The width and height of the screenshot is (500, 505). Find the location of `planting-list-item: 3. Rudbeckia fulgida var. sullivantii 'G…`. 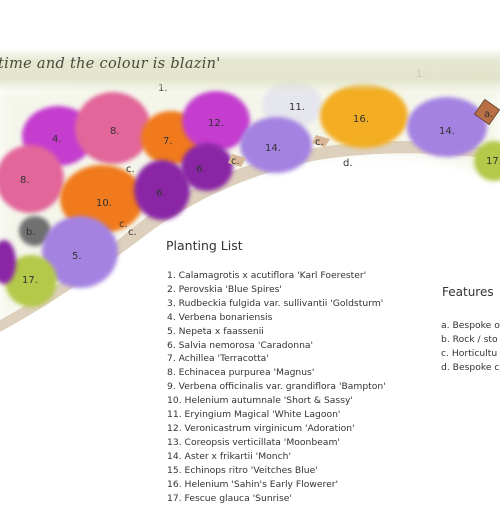

planting-list-item: 3. Rudbeckia fulgida var. sullivantii 'G… is located at coordinates (276, 304).